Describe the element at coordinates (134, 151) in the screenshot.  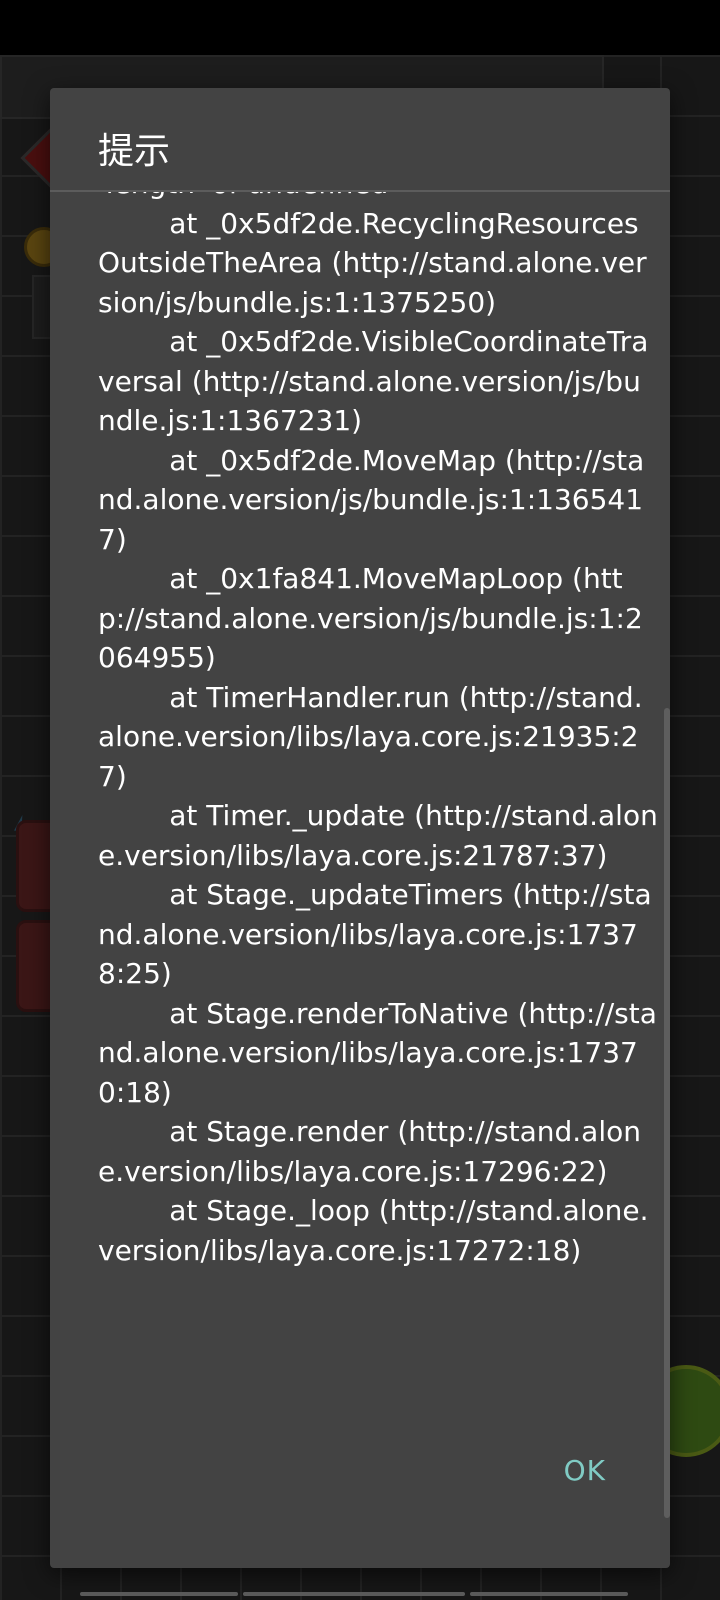
I see `dialog-title: 提示` at that location.